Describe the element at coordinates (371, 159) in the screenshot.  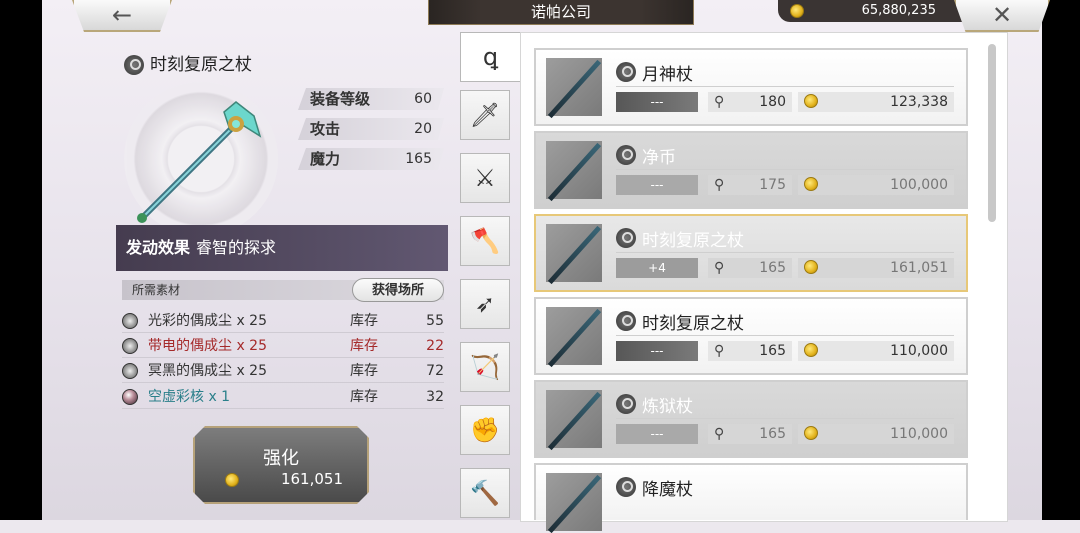
I see `stat-magic: 魔力 165` at that location.